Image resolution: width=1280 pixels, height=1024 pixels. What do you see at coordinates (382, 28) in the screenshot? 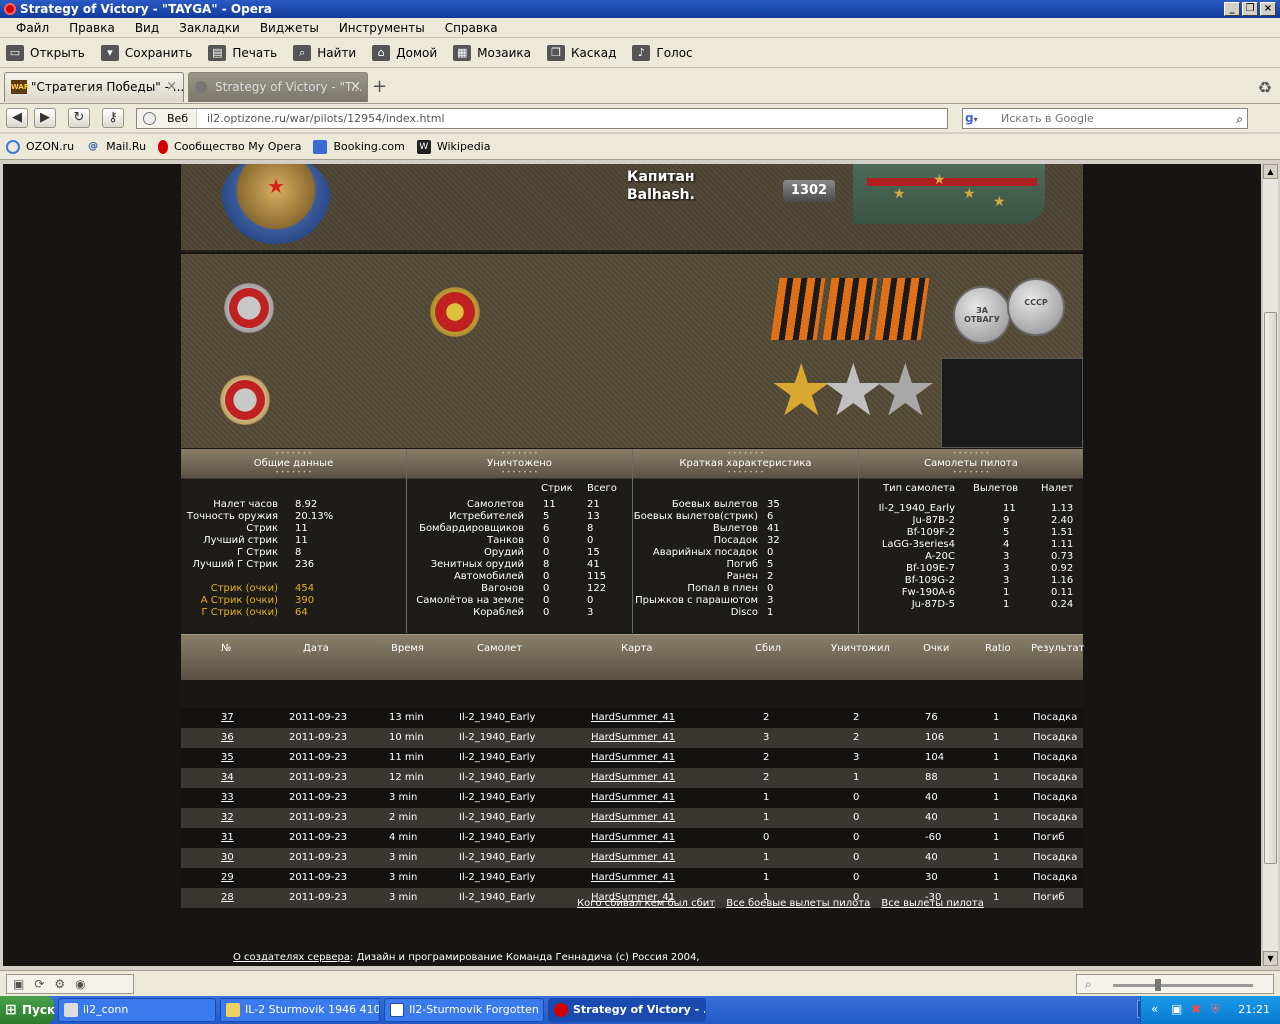
I see `menu-tools: Инструменты` at bounding box center [382, 28].